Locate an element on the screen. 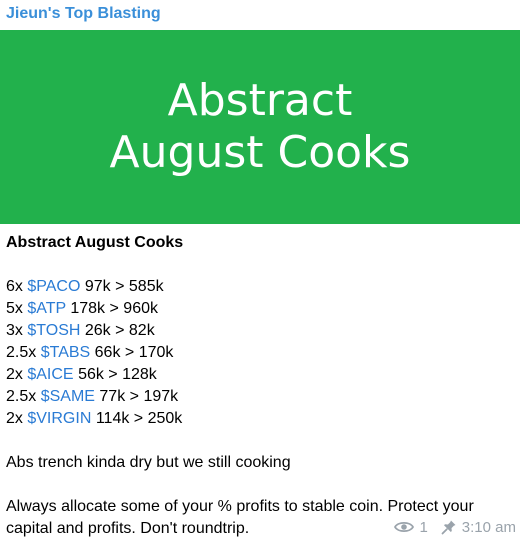 The width and height of the screenshot is (520, 540). call-range: 26k > 82k is located at coordinates (119, 330).